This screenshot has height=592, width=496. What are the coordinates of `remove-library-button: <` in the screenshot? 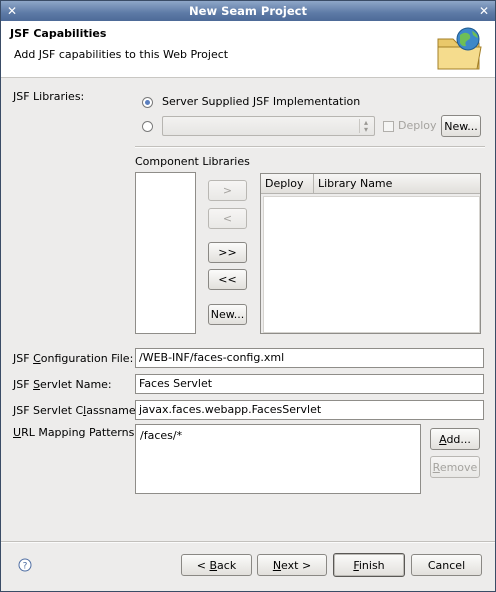 It's located at (227, 218).